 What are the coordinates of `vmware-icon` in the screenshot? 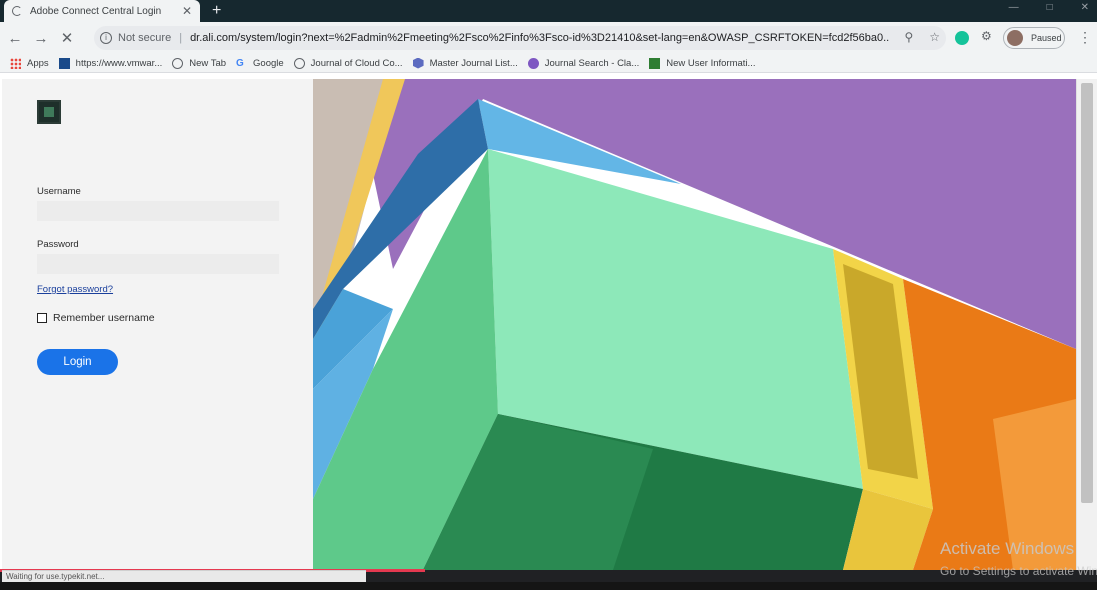 It's located at (64, 63).